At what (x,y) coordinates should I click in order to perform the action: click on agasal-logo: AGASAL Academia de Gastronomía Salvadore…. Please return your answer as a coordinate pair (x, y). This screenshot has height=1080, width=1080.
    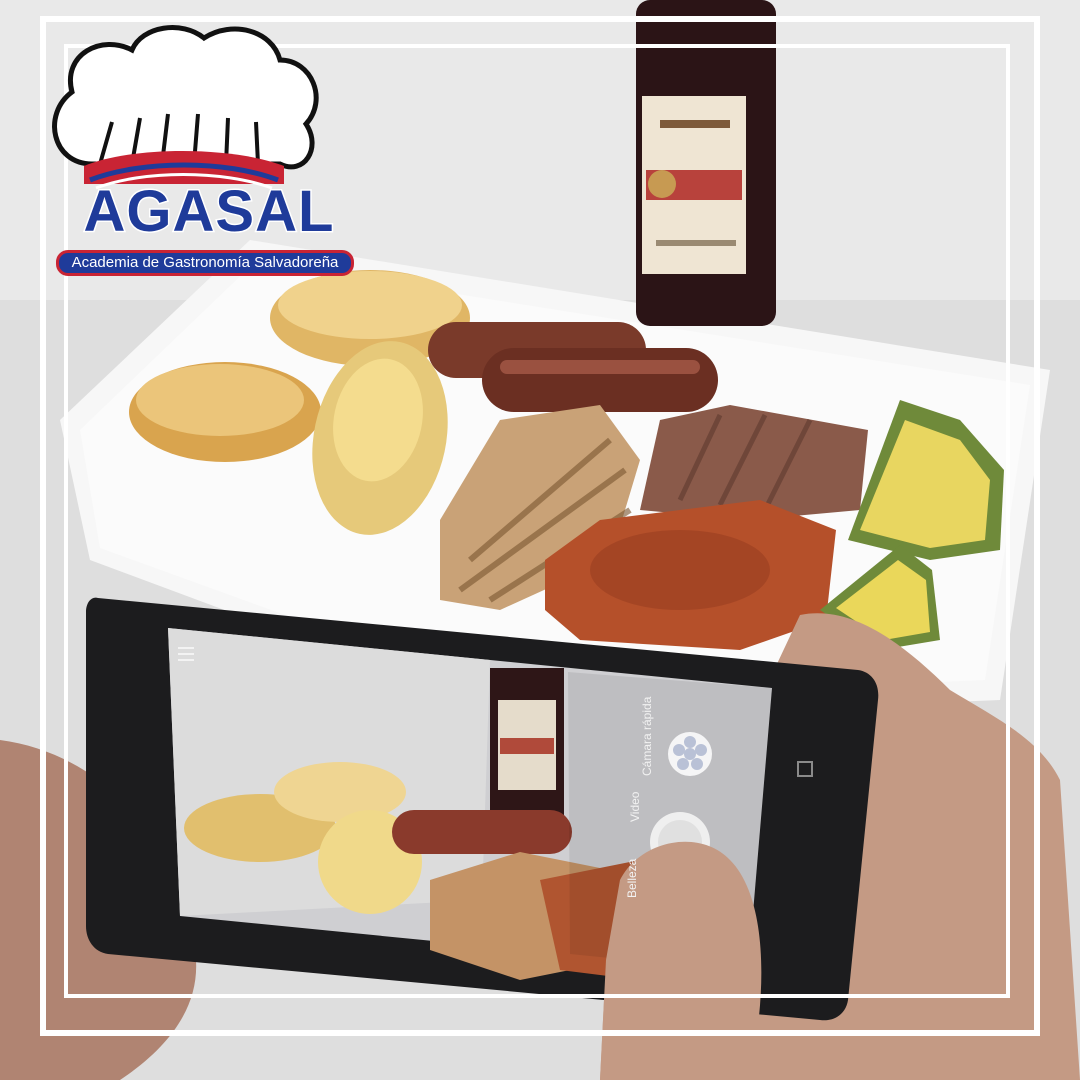
    Looking at the image, I should click on (188, 159).